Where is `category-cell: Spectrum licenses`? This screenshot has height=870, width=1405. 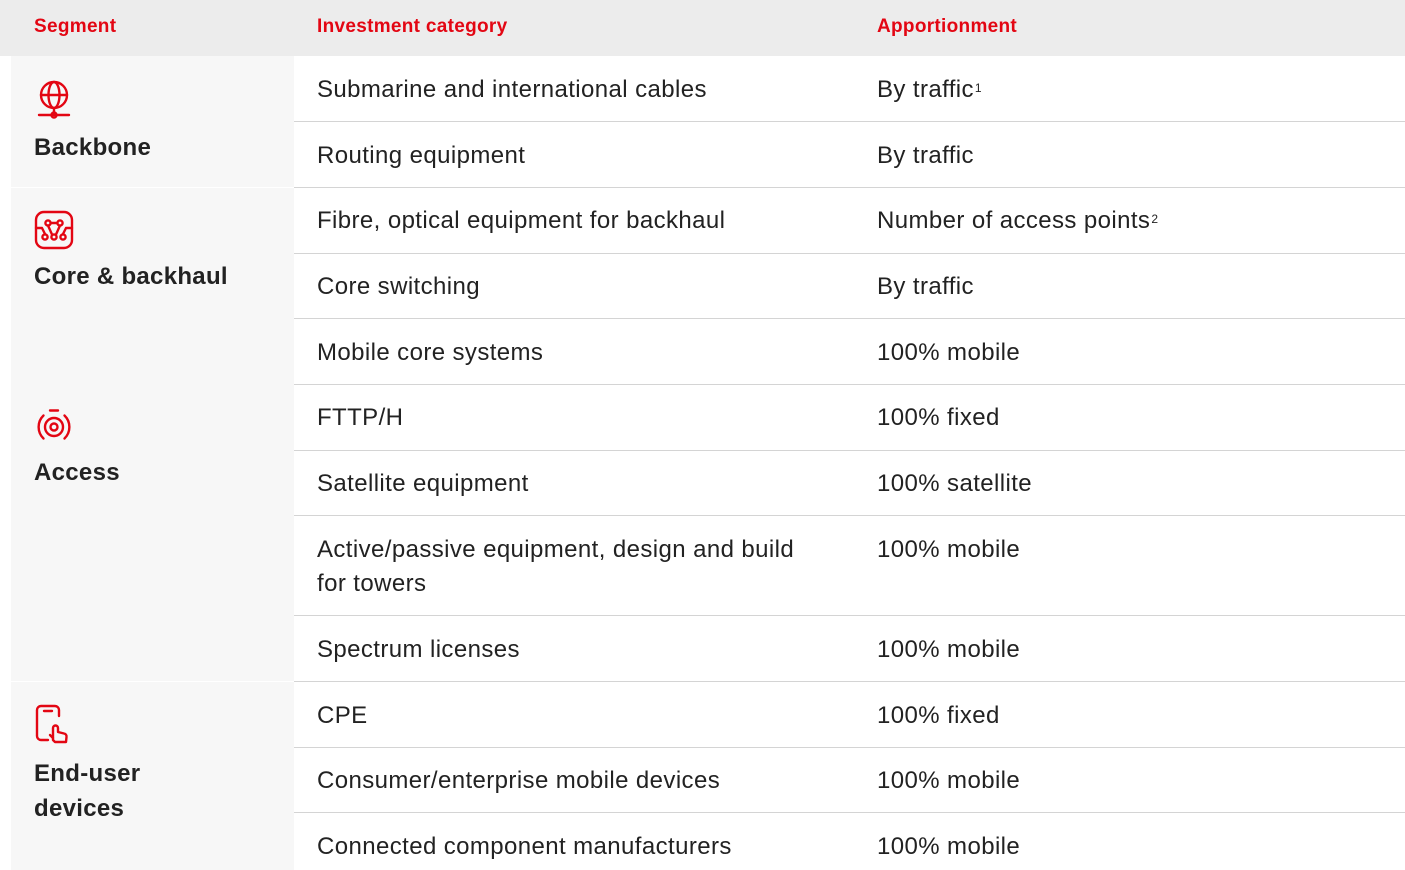 category-cell: Spectrum licenses is located at coordinates (418, 649).